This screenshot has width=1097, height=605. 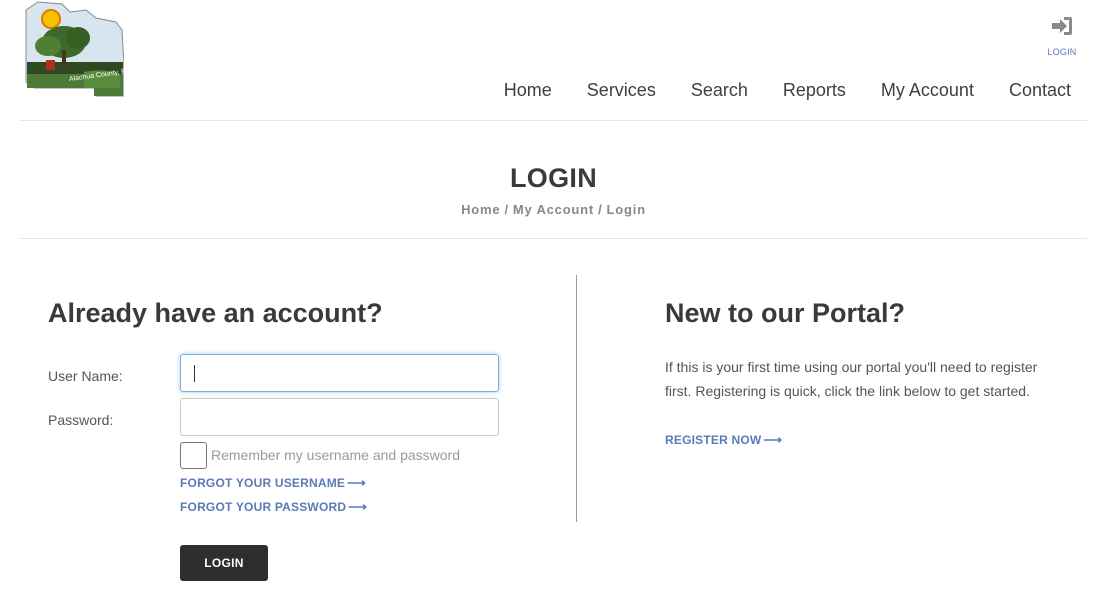 I want to click on breadcrumb-my-account: My Account, so click(x=553, y=209).